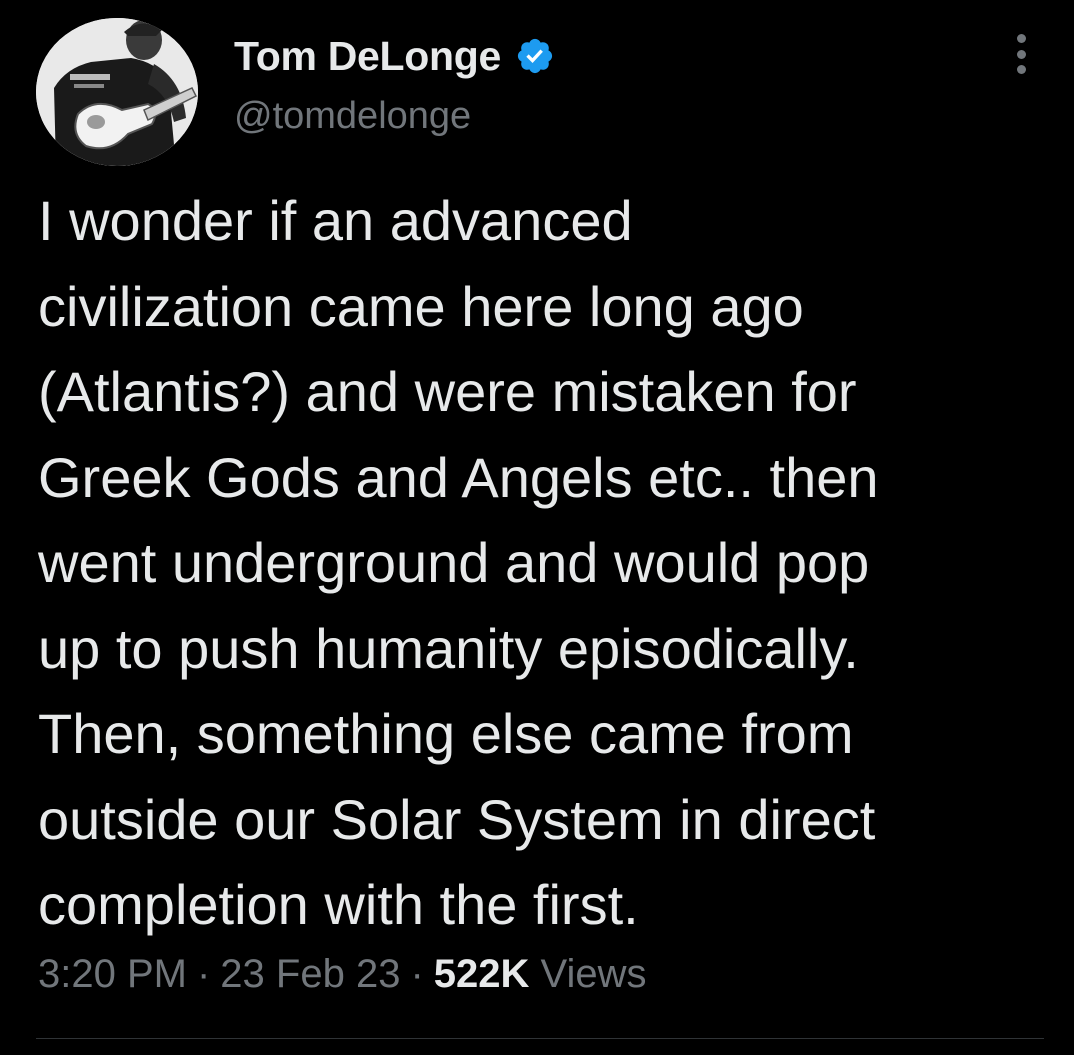 This screenshot has height=1055, width=1074. I want to click on tweet-date: 23 Feb 23, so click(310, 974).